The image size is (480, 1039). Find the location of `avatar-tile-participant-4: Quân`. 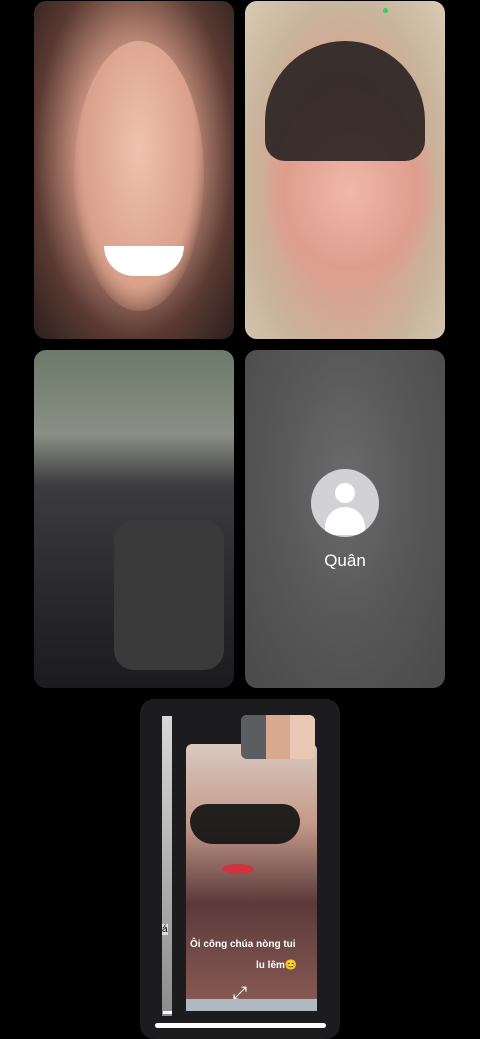

avatar-tile-participant-4: Quân is located at coordinates (345, 519).